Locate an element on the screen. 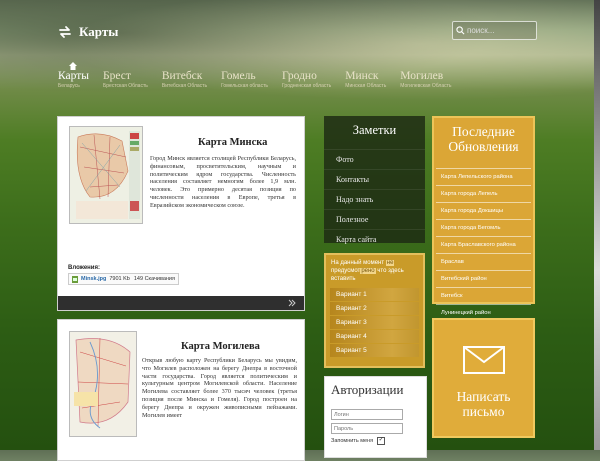 The image size is (600, 461). login-title: Авторизации is located at coordinates (367, 389).